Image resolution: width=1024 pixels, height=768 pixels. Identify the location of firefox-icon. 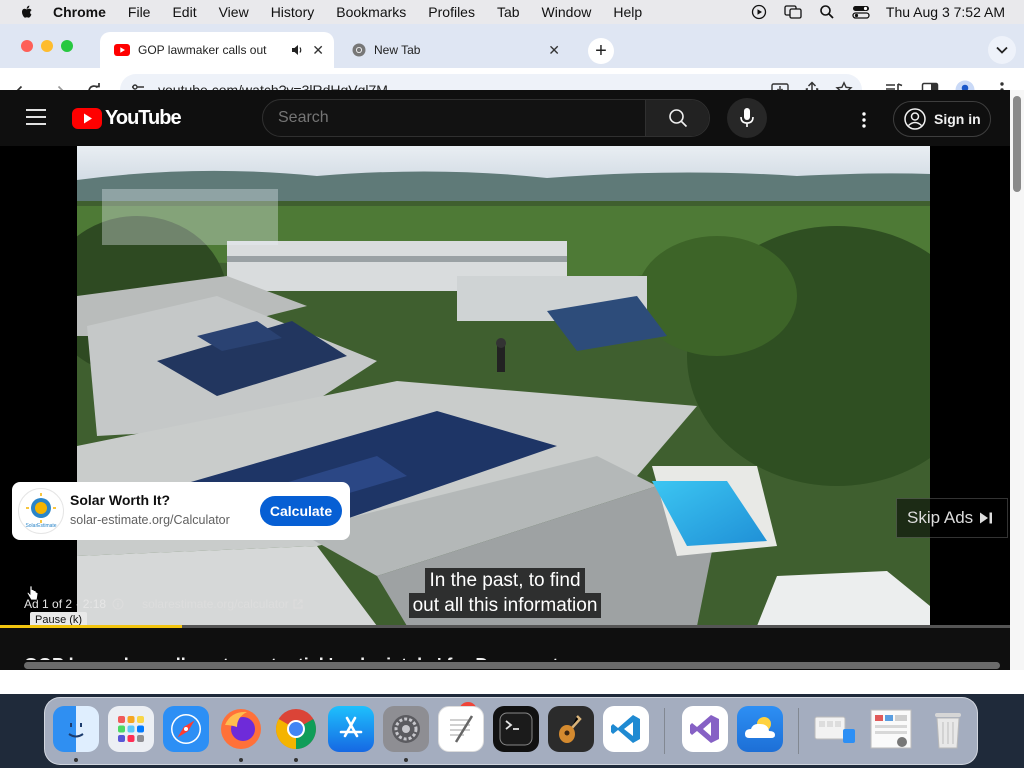
(241, 729).